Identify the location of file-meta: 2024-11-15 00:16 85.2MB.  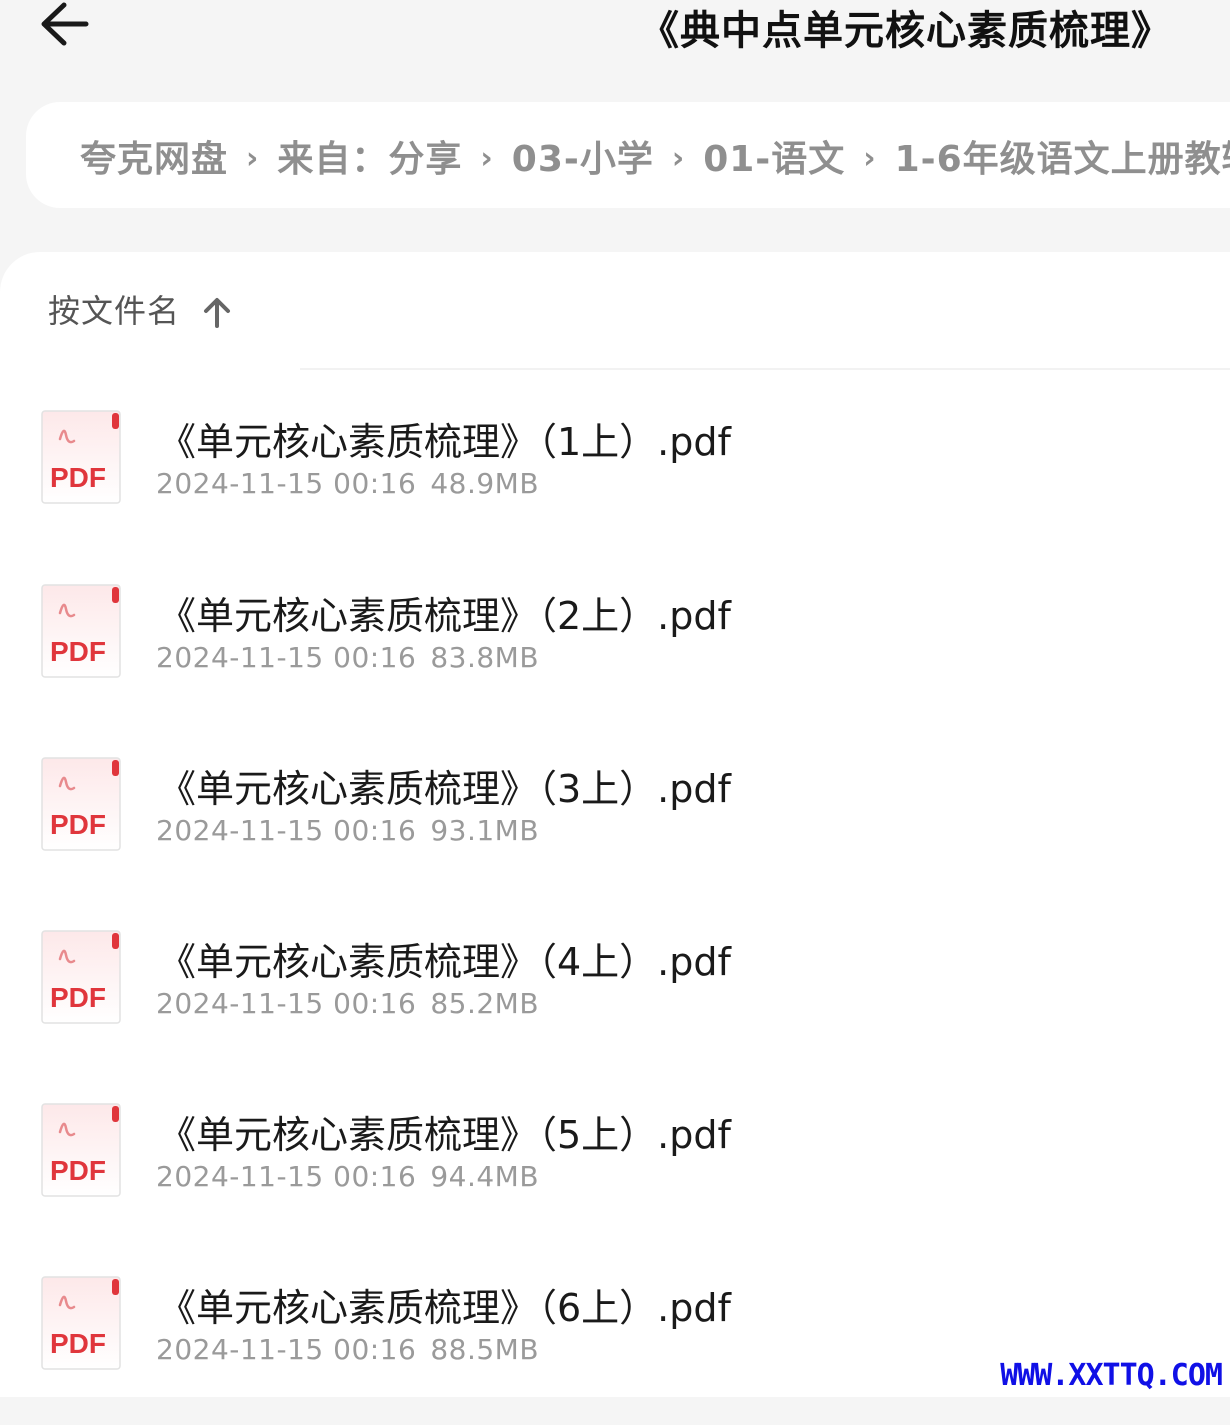
(347, 1003).